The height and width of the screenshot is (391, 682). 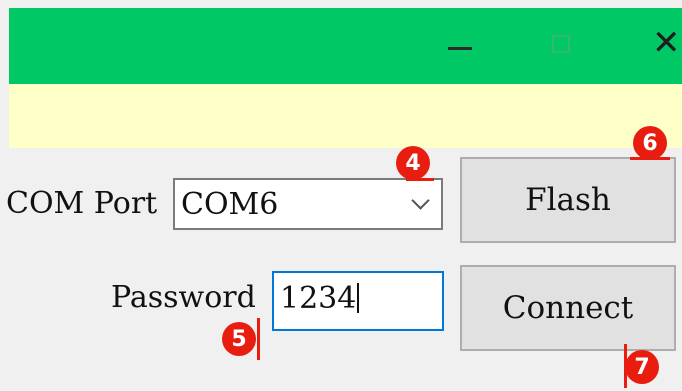 I want to click on password-value: 1234, so click(x=318, y=298).